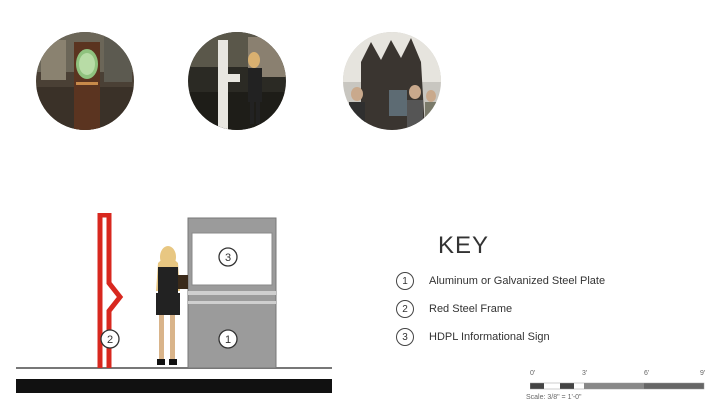  I want to click on callout-3-text: 3, so click(228, 258).